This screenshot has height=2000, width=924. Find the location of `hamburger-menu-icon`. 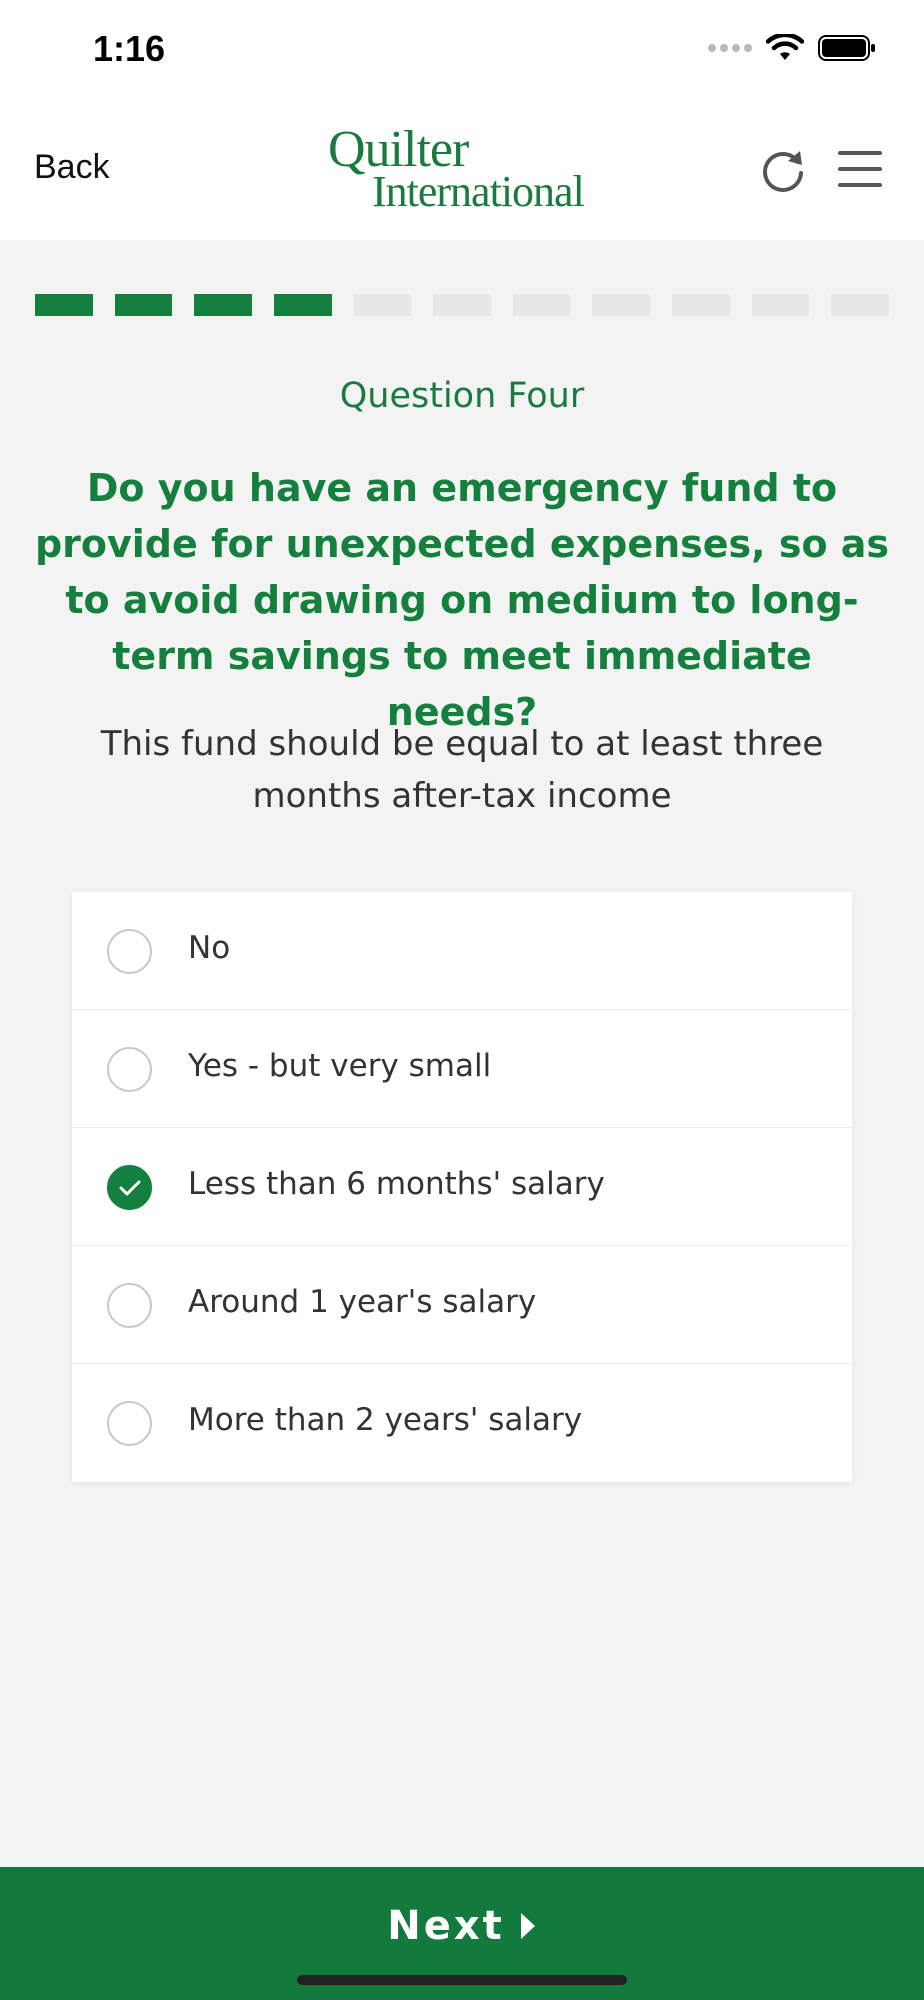

hamburger-menu-icon is located at coordinates (860, 169).